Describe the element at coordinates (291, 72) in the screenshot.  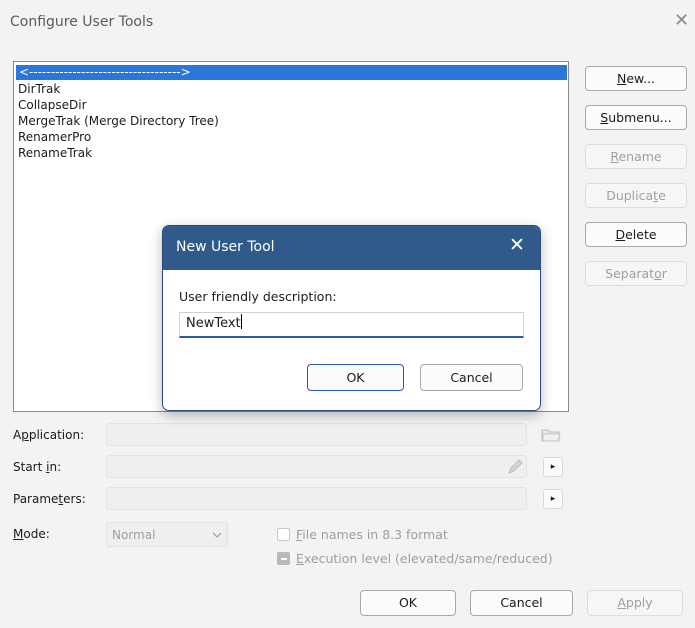
I see `list-item: <----------------------------------->` at that location.